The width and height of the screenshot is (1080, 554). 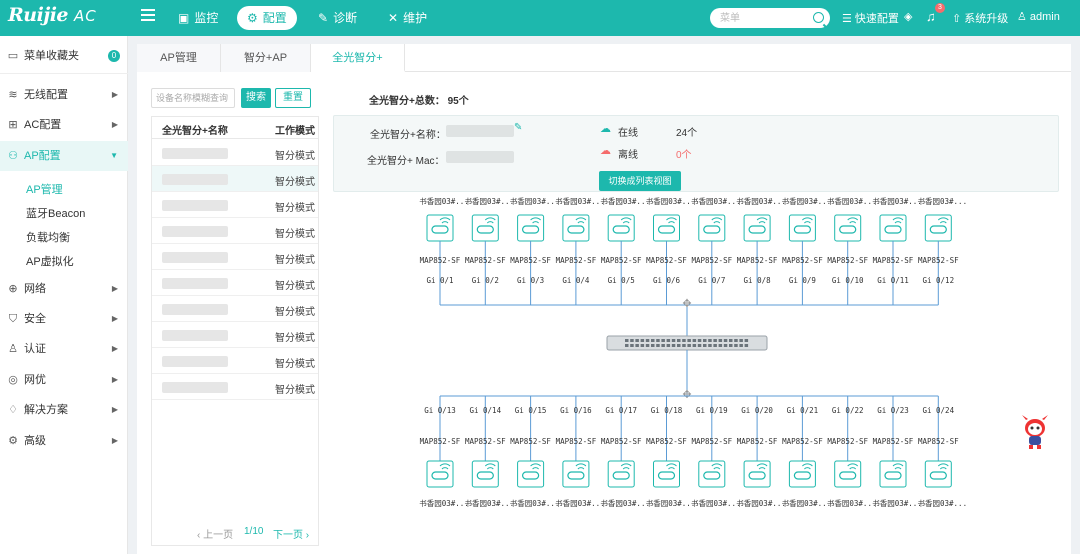 What do you see at coordinates (64, 125) in the screenshot?
I see `sidebar-item-ac: ⊞ AC配置 ▶` at bounding box center [64, 125].